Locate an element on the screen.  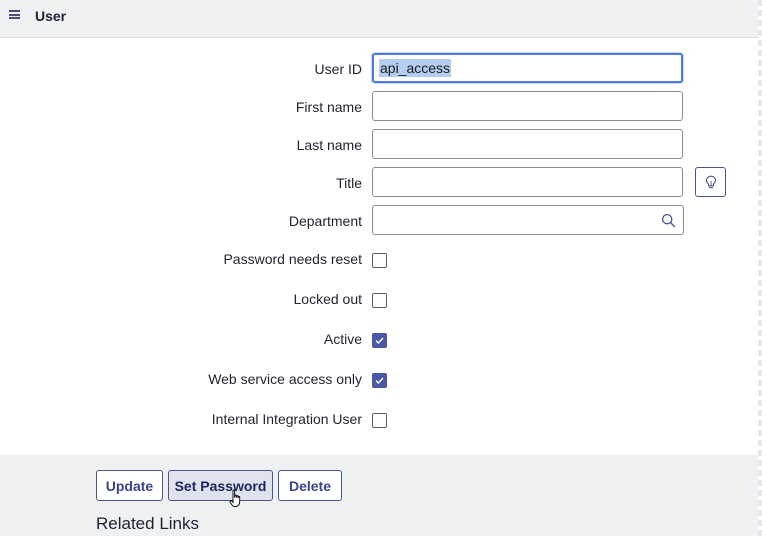
web-service-access-only-label: Web service access only is located at coordinates (285, 379).